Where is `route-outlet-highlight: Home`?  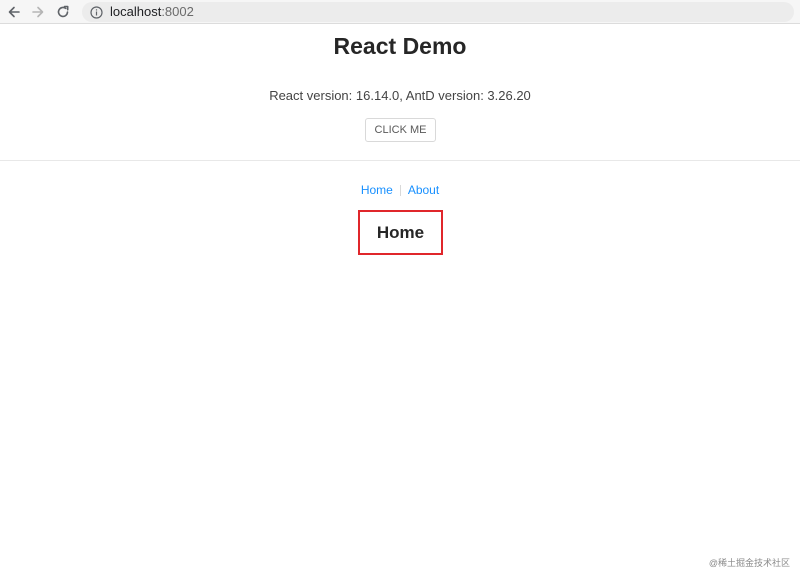 route-outlet-highlight: Home is located at coordinates (400, 232).